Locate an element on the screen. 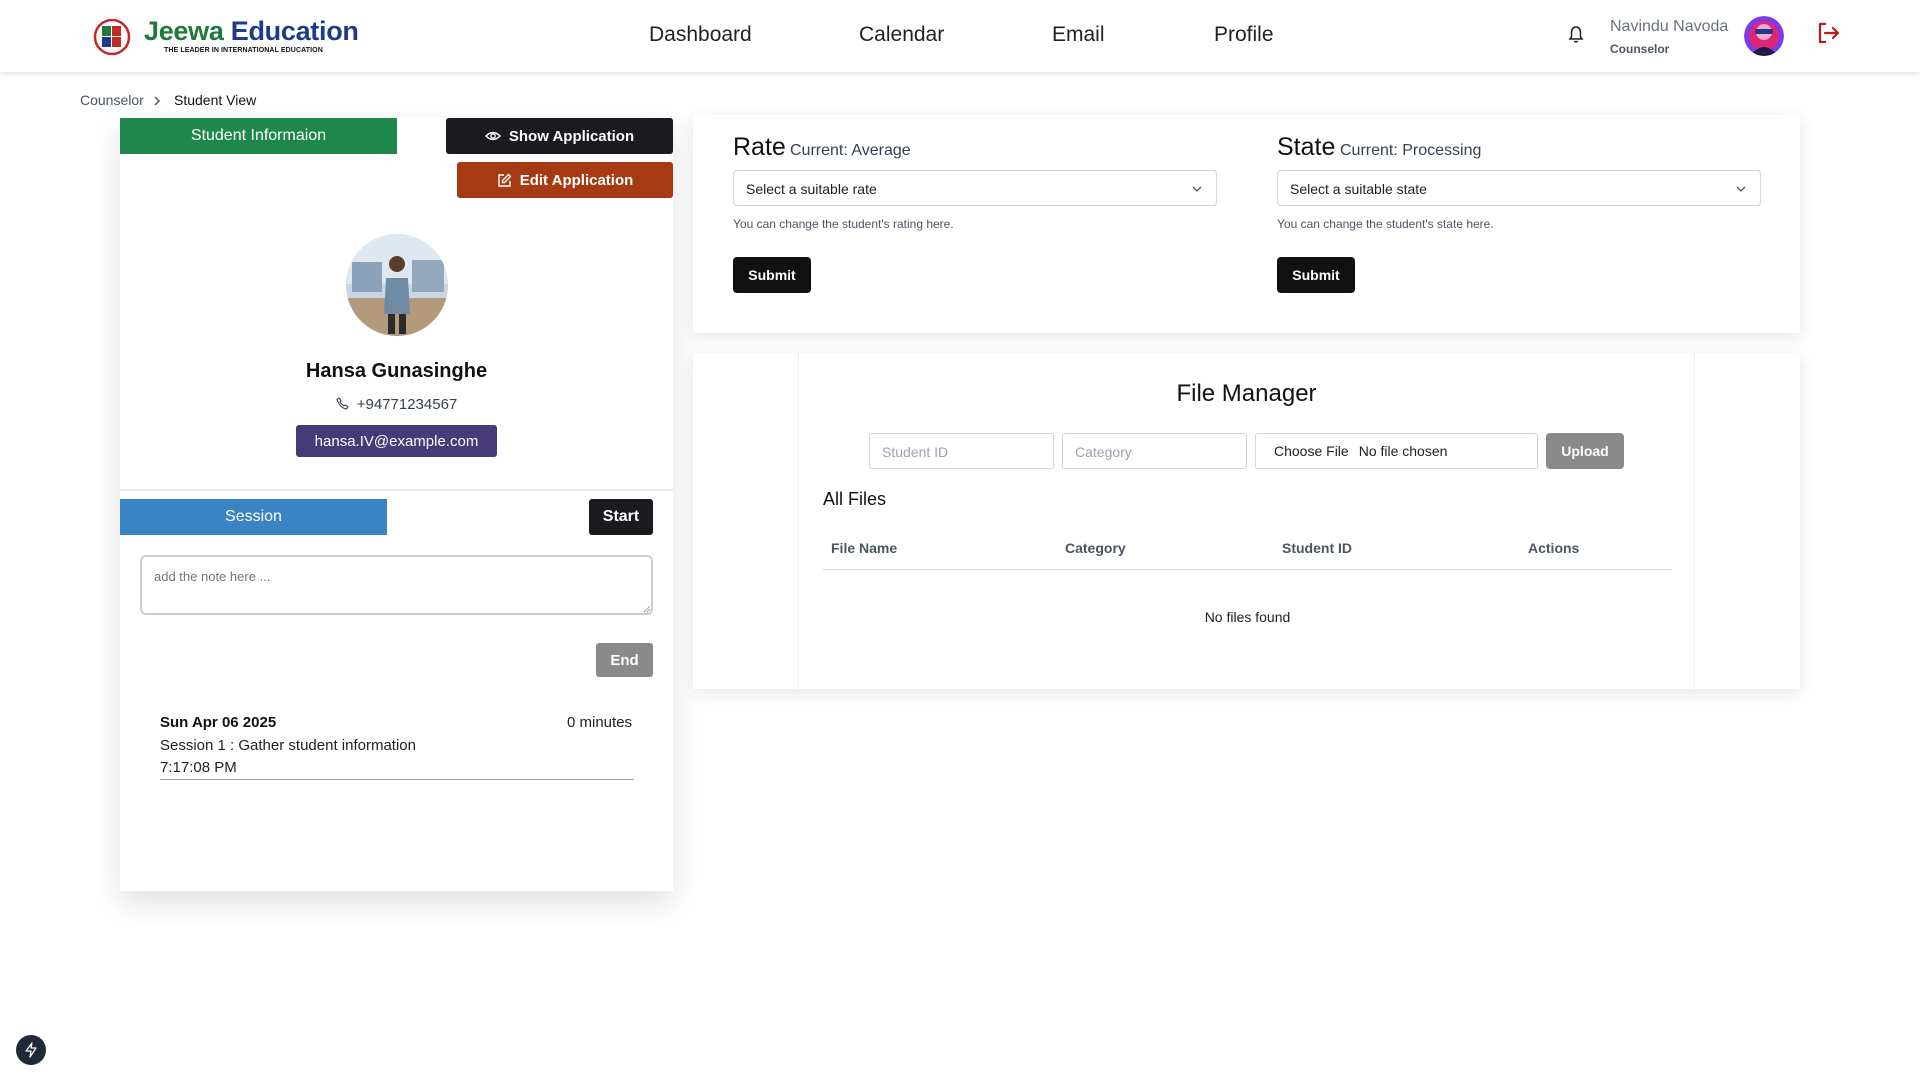  column-header-category: Category is located at coordinates (1095, 548).